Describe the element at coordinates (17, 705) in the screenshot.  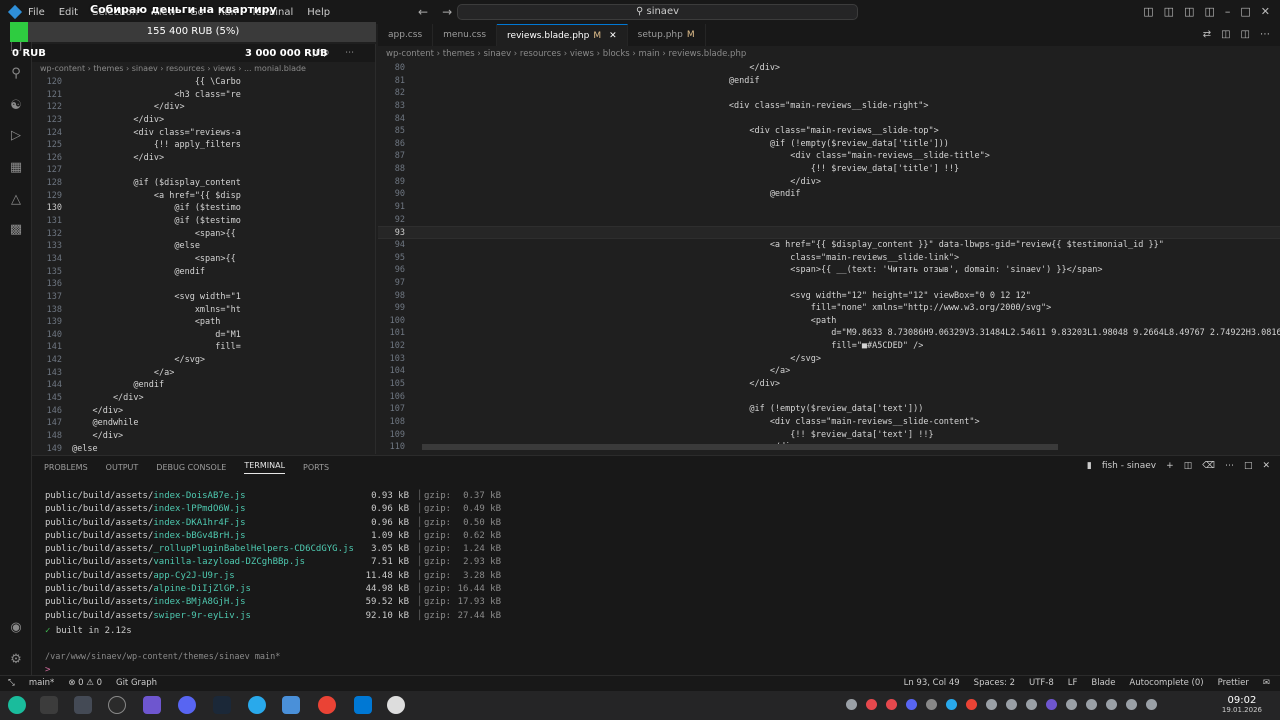
I see `start-menu-icon` at that location.